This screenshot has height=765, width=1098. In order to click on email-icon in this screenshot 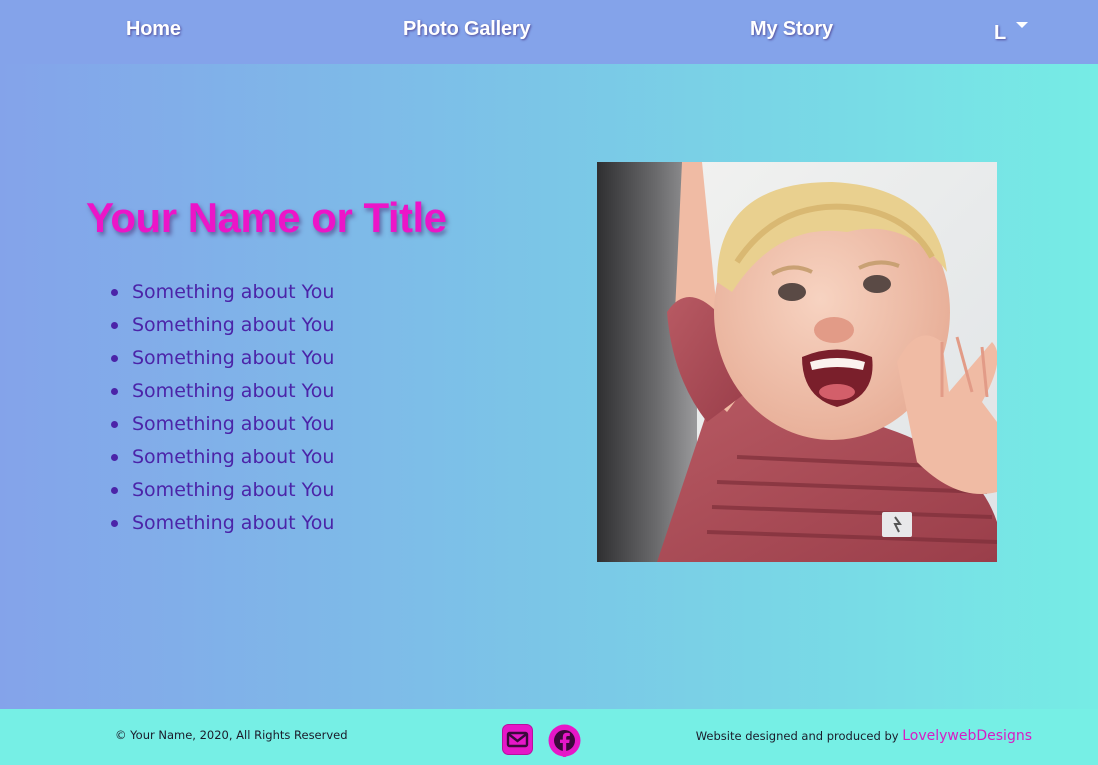, I will do `click(517, 742)`.